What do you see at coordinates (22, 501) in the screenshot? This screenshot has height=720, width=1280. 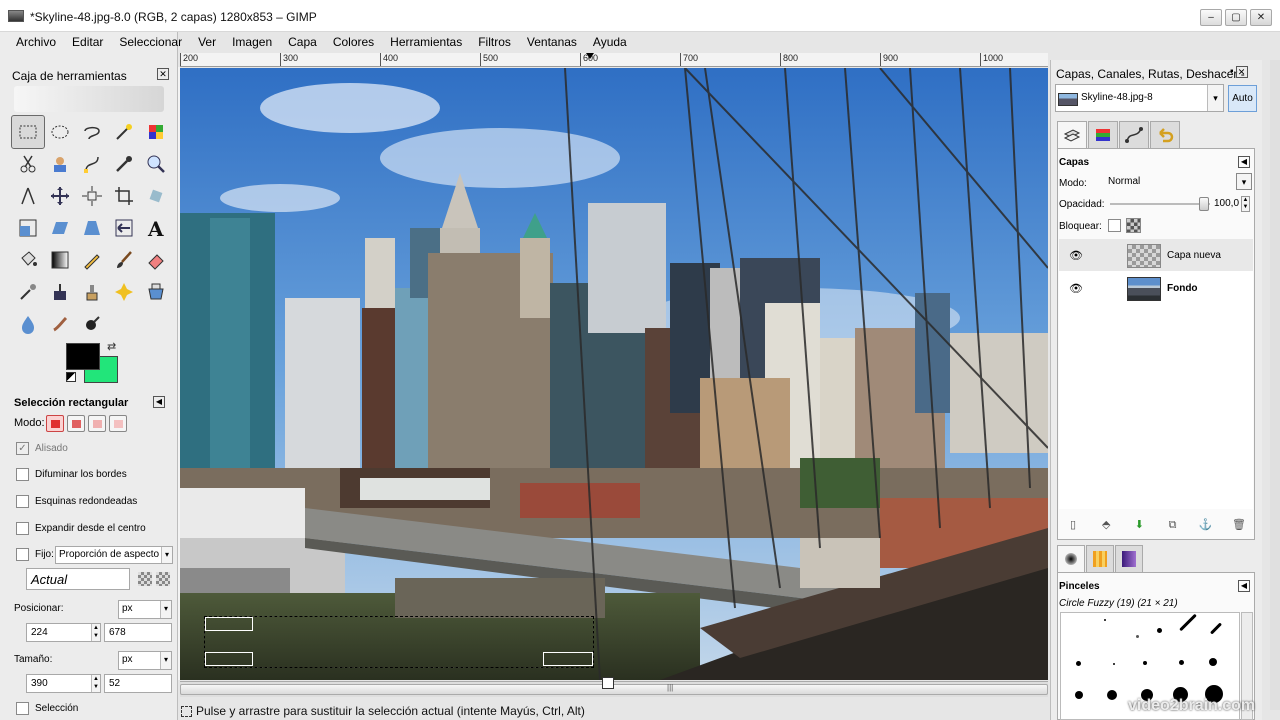 I see `rounded-corners-checkbox` at bounding box center [22, 501].